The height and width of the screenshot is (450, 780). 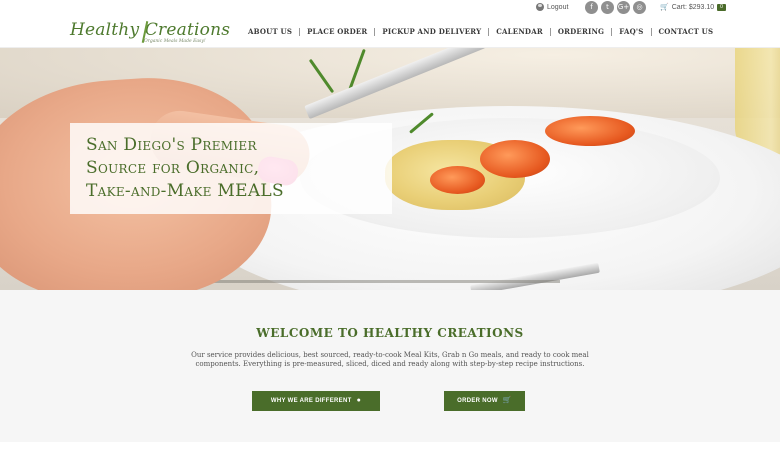 I want to click on nav-place-order: PLACE ORDER, so click(x=337, y=31).